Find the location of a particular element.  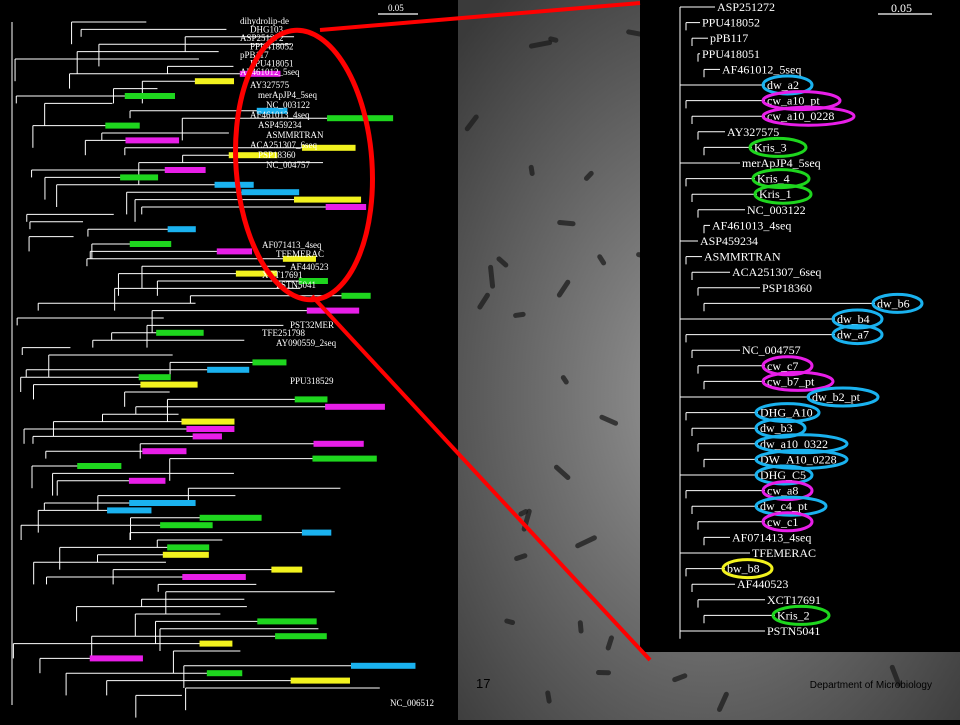

leaf-label-af440523: AF440523 is located at coordinates (762, 584).